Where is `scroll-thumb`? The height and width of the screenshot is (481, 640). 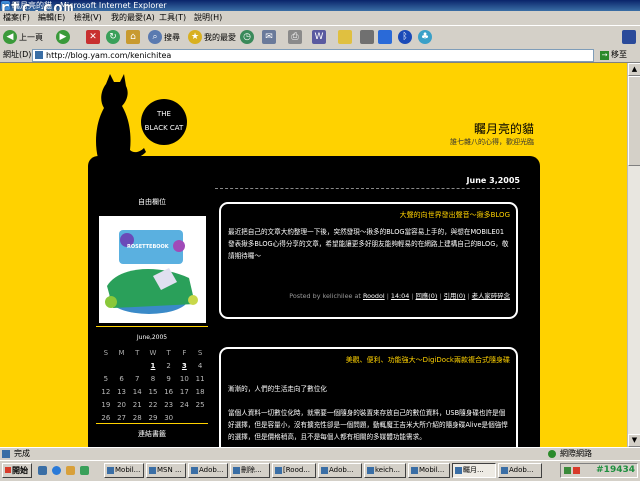
scroll-thumb is located at coordinates (634, 121).